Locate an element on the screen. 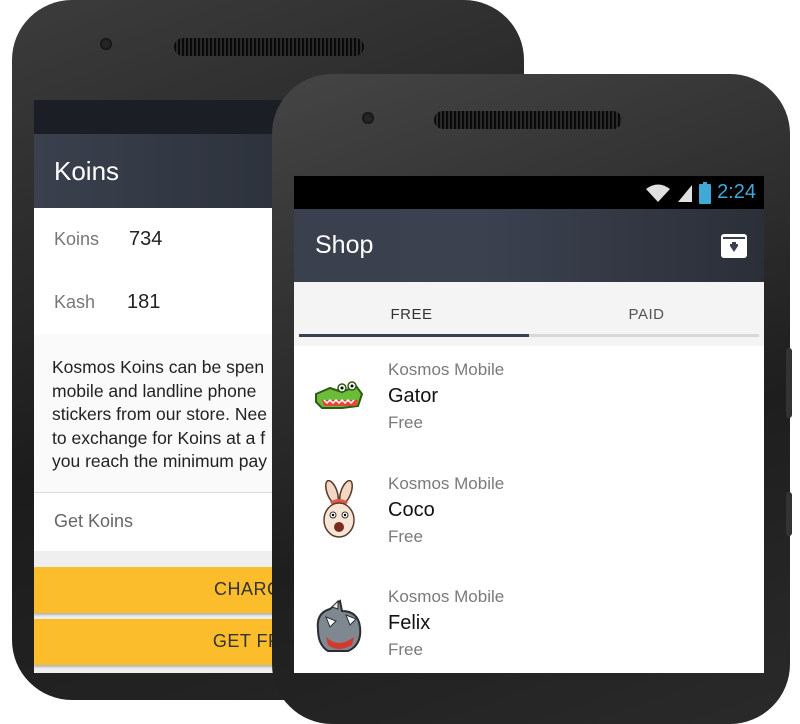  get-koins-item: Get Koins is located at coordinates (164, 521).